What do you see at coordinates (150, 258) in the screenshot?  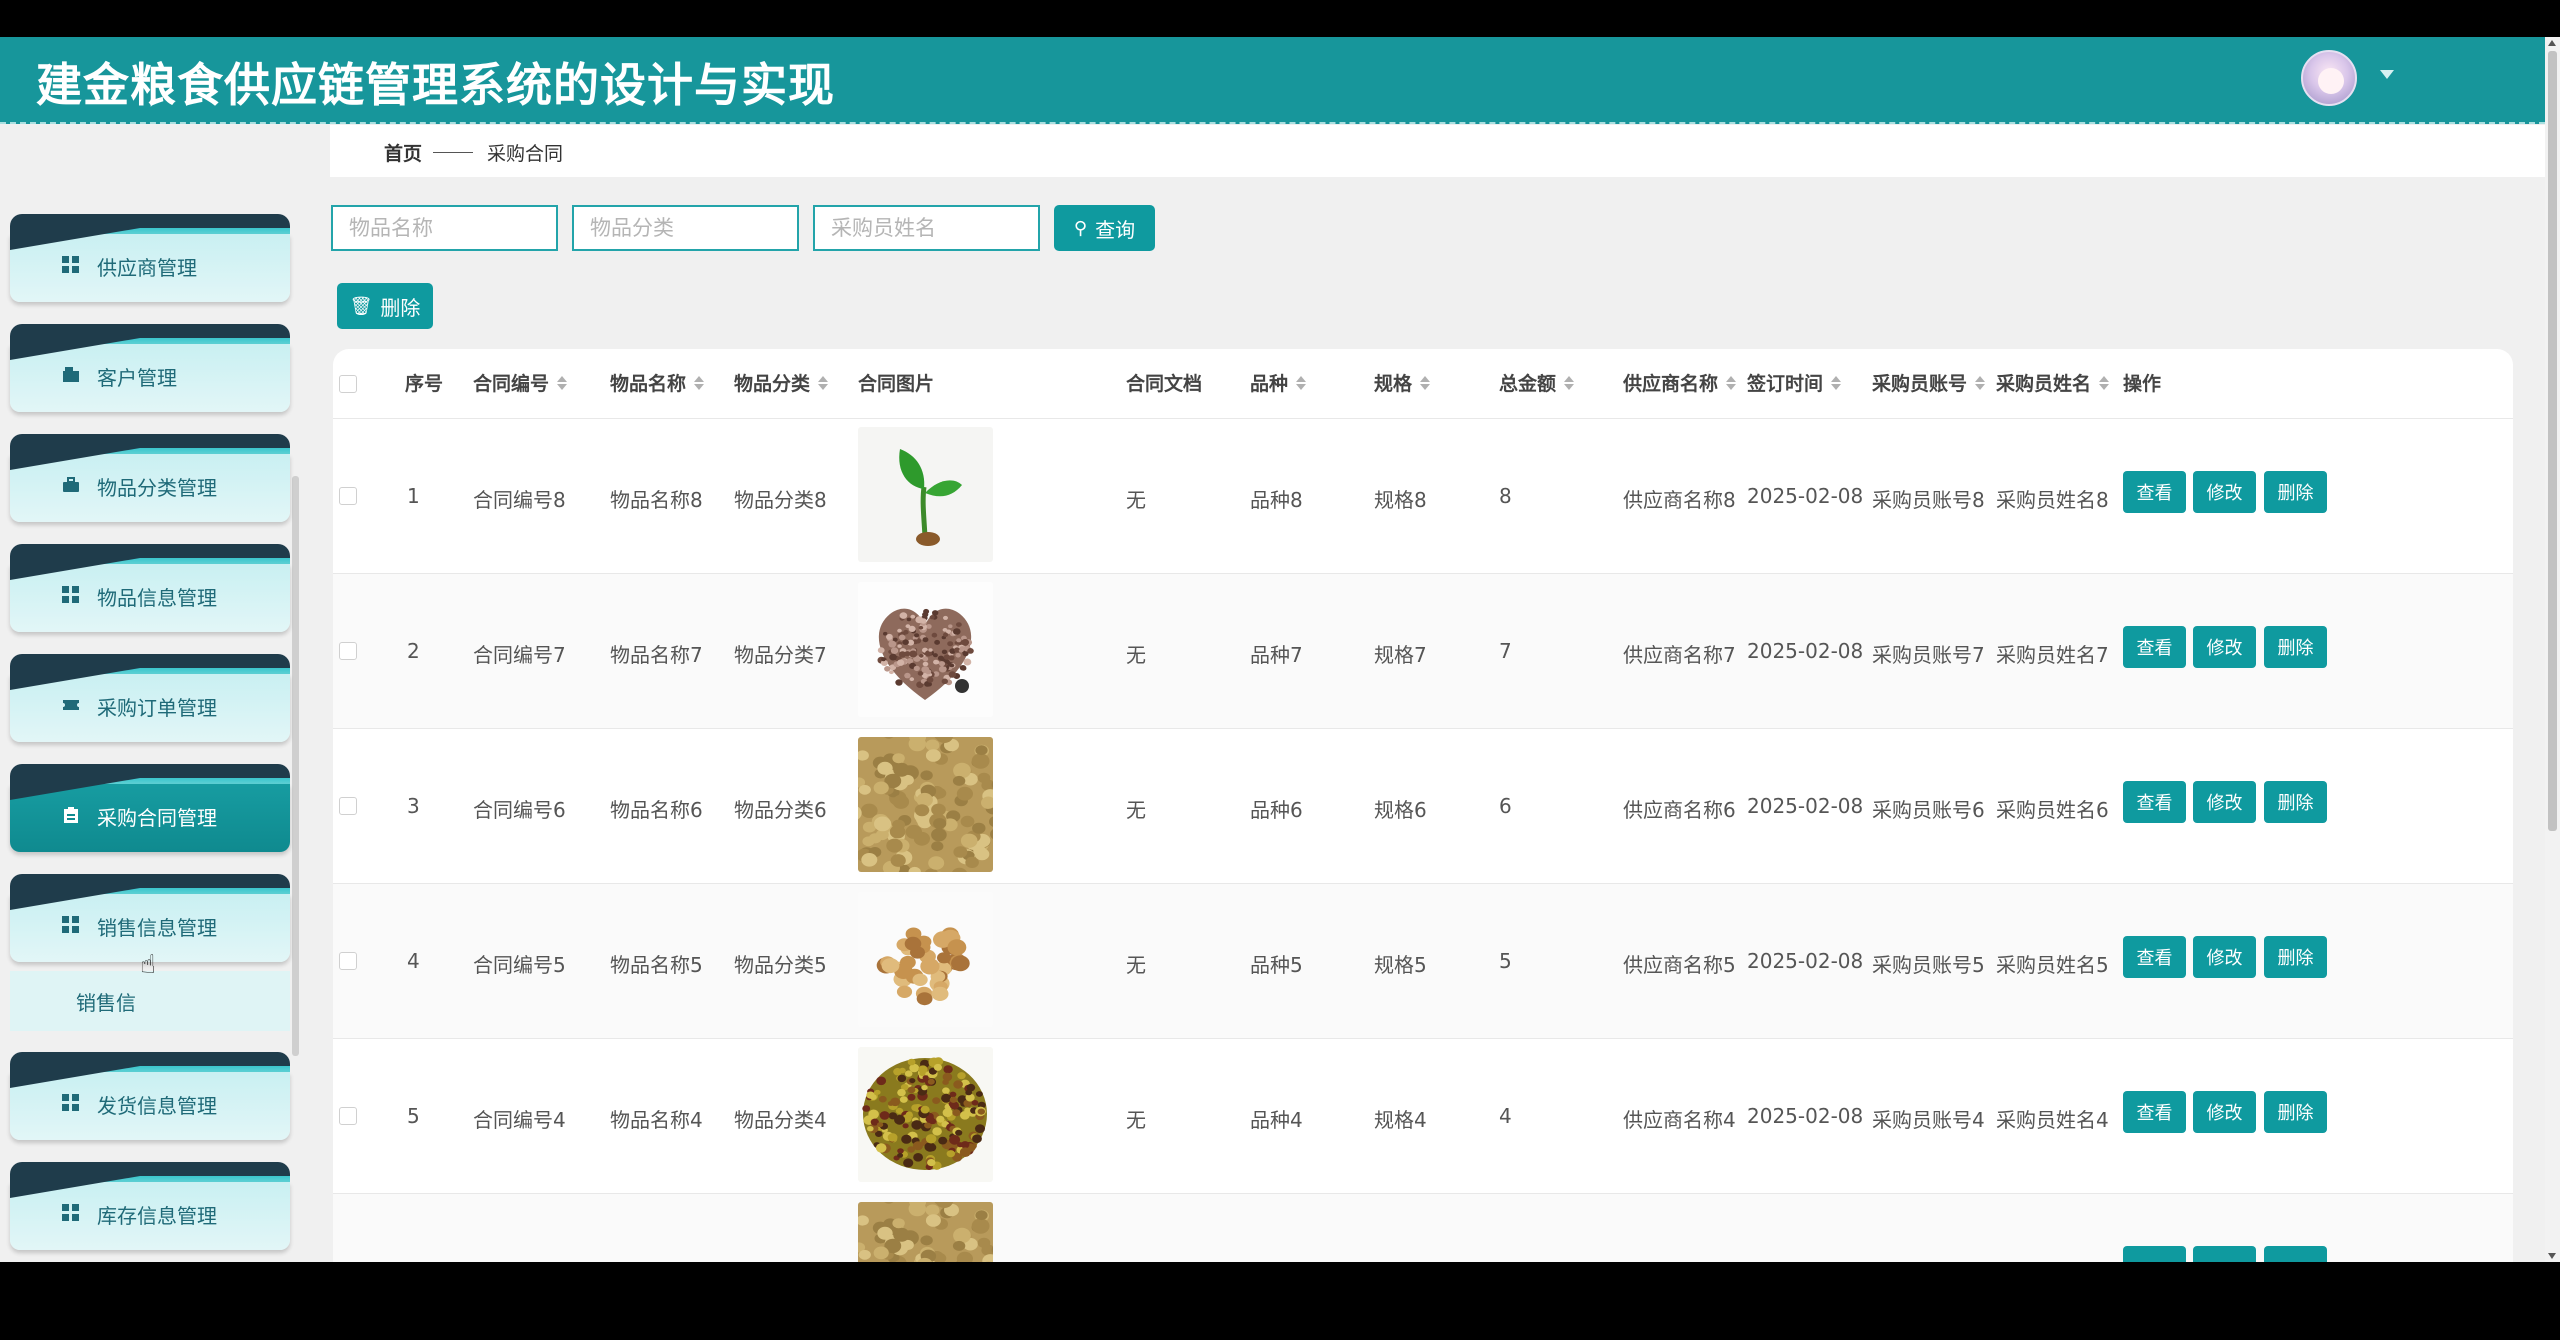 I see `sidebar-item-1: 供应商管理` at bounding box center [150, 258].